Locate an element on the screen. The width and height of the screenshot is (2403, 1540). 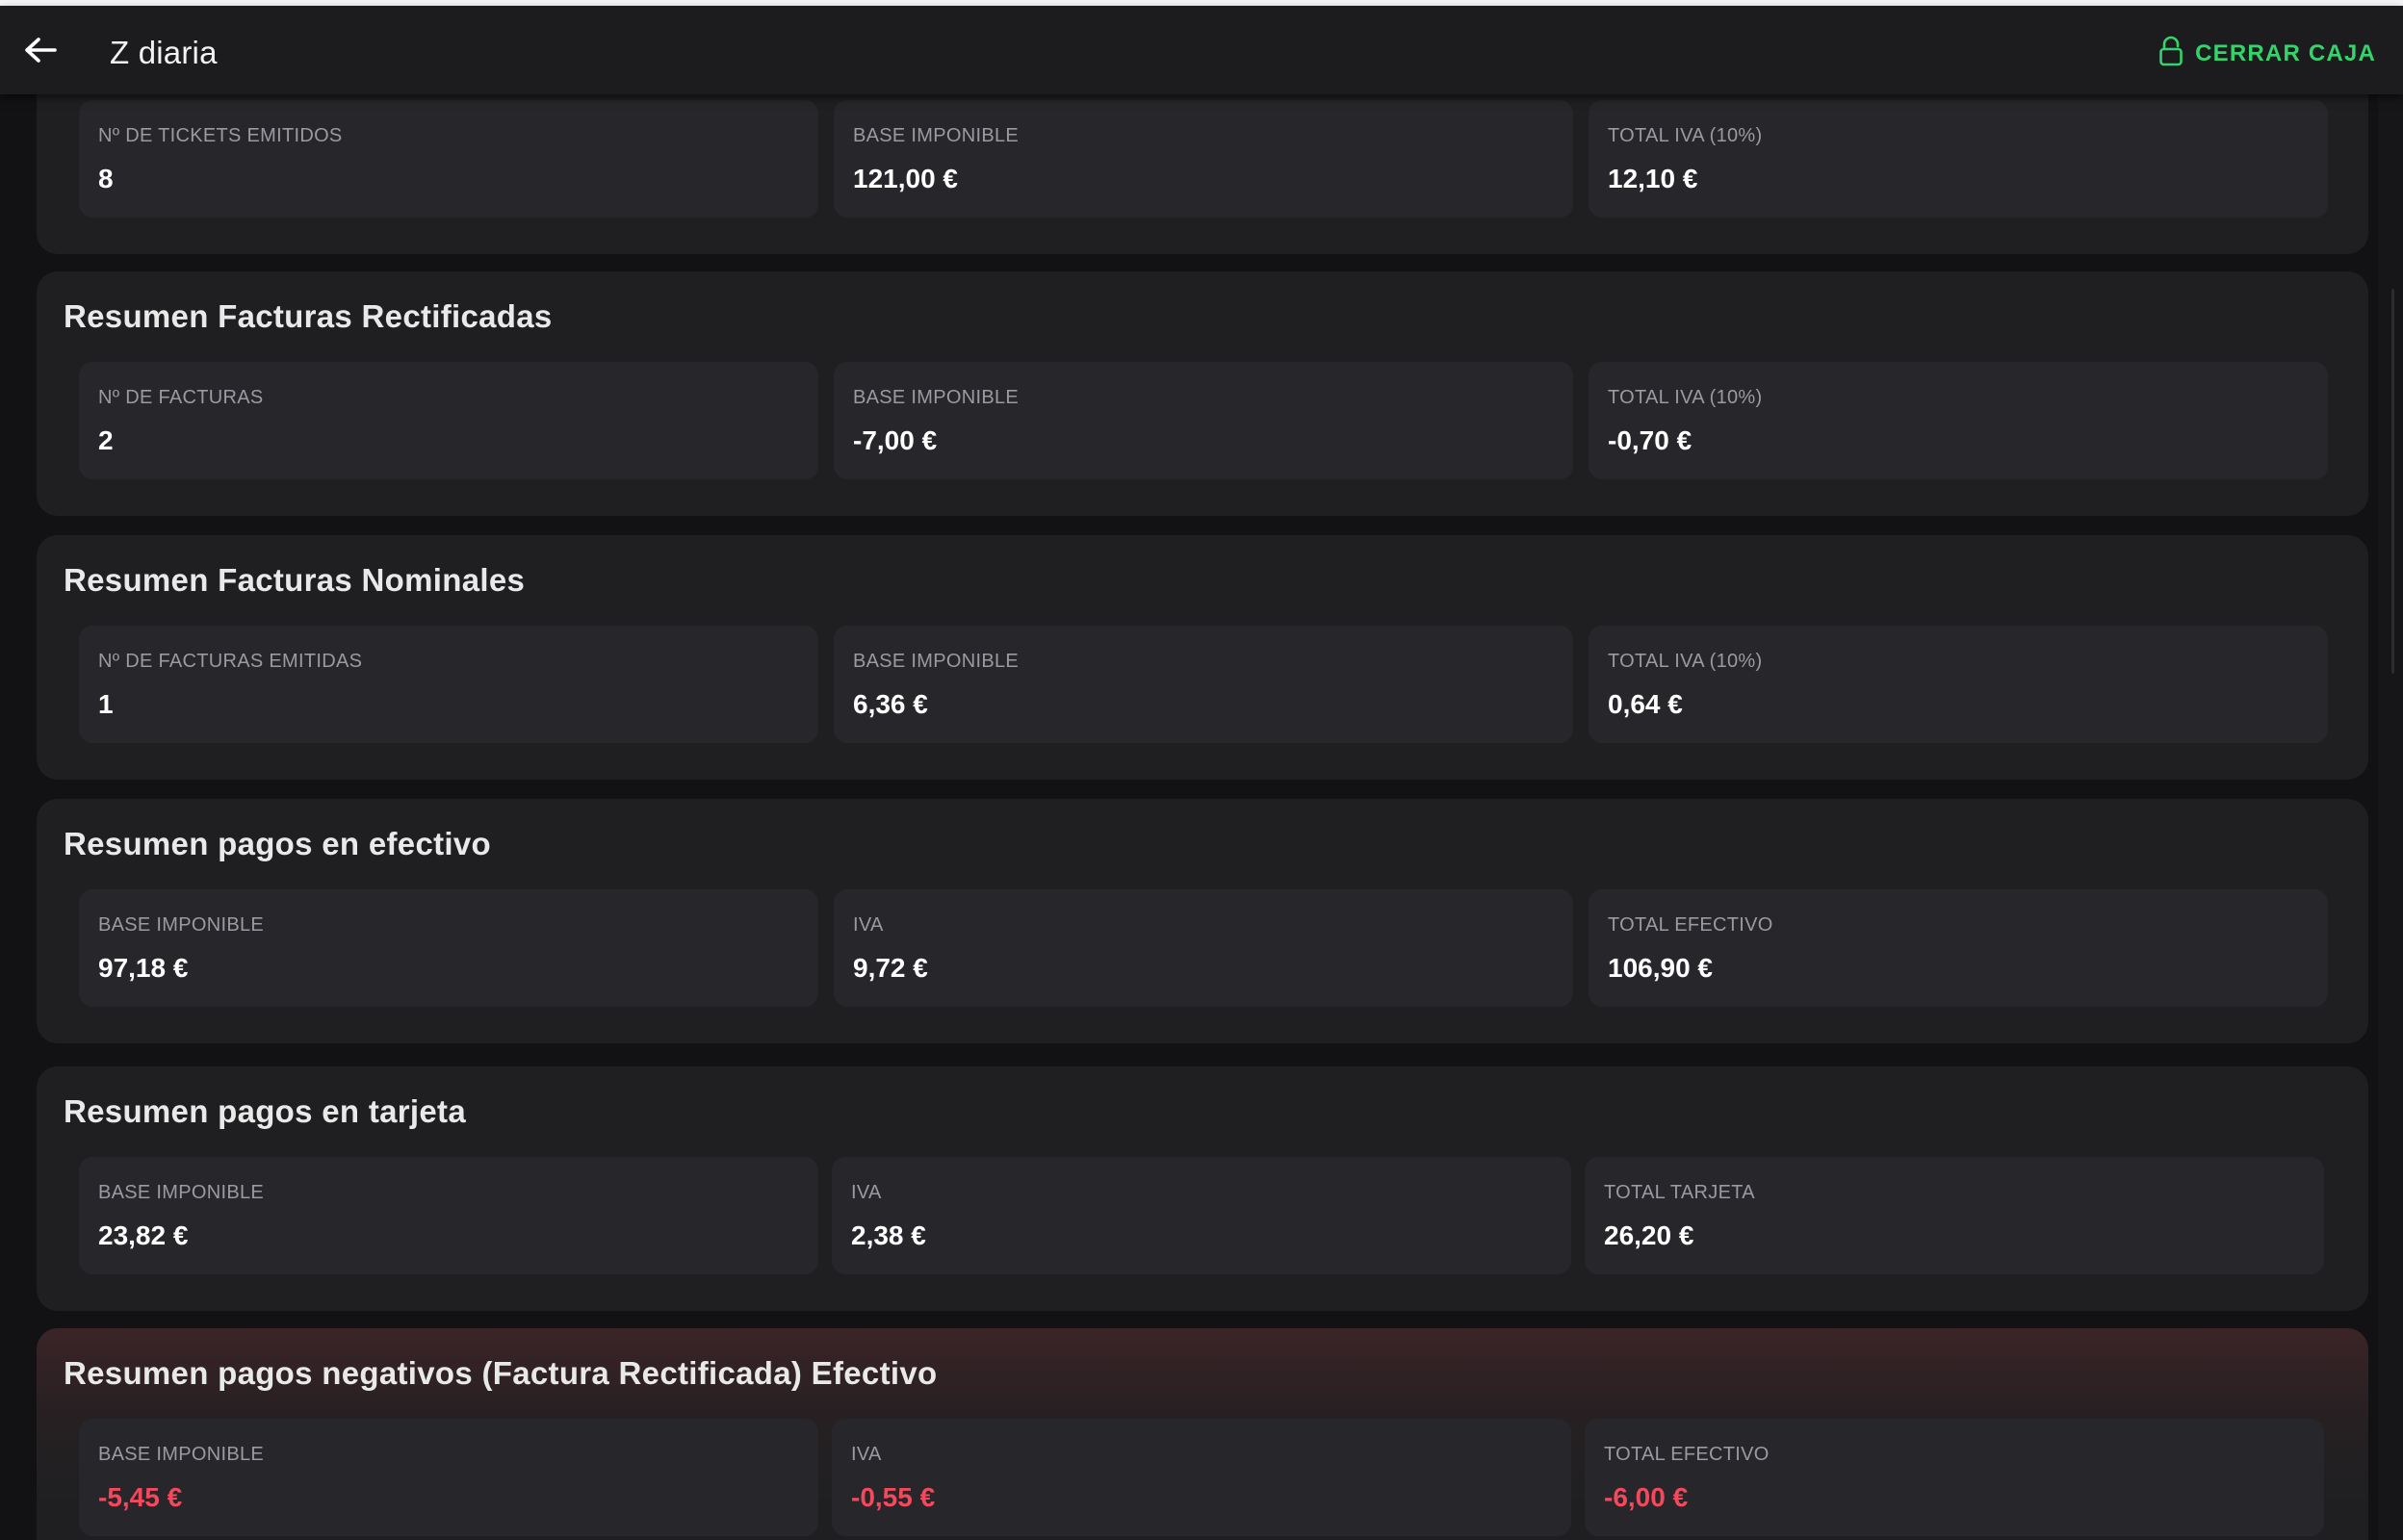
stat-card: TOTAL TARJETA 26,20 € is located at coordinates (1954, 1215).